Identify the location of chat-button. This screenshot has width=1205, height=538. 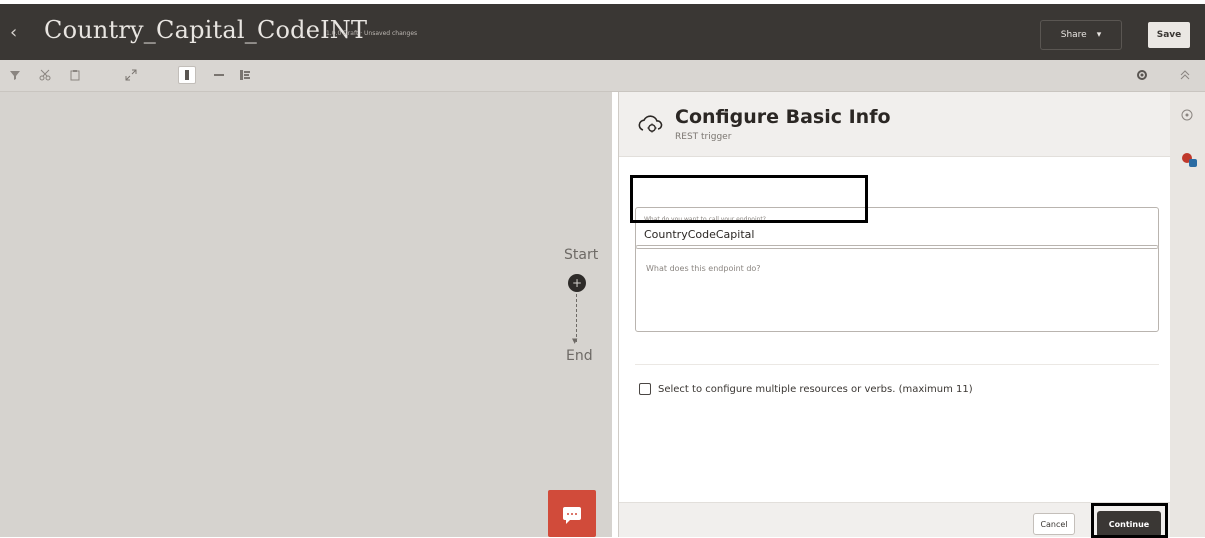
(572, 513).